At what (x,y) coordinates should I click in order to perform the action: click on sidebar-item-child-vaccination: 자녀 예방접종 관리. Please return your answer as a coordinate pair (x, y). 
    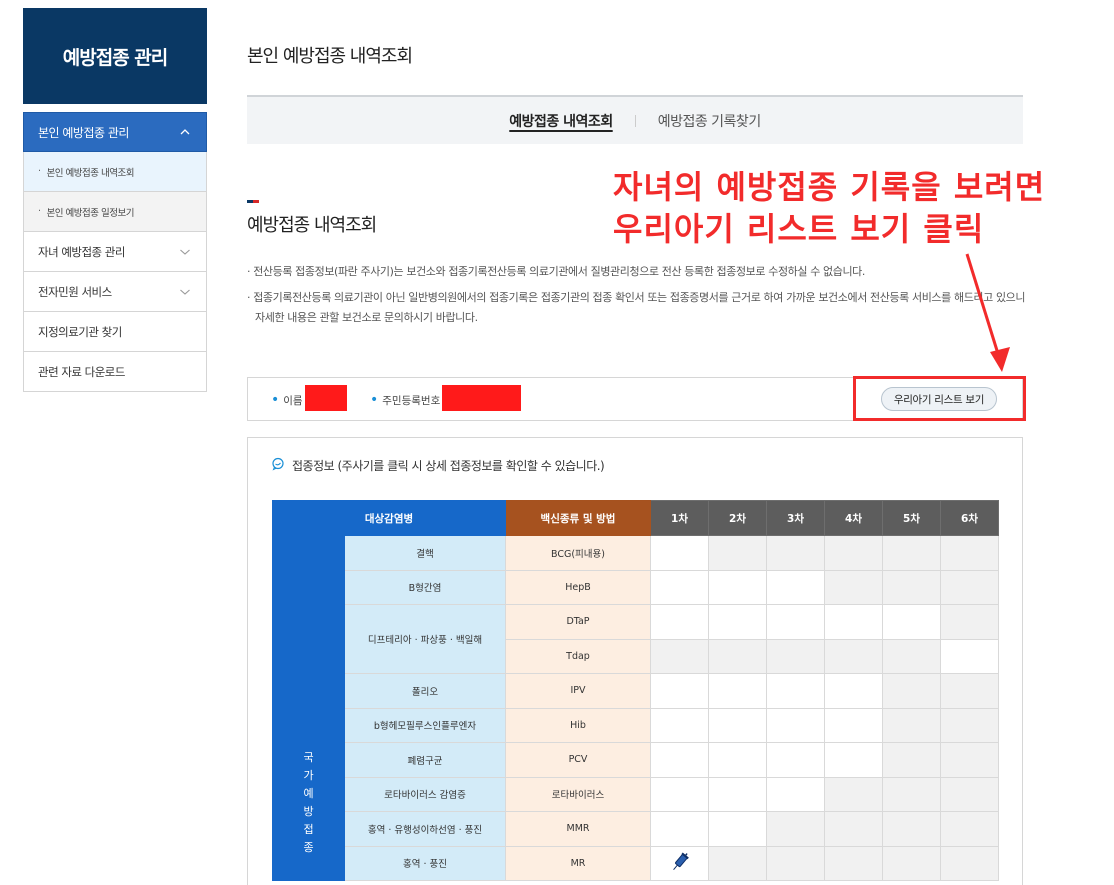
    Looking at the image, I should click on (115, 252).